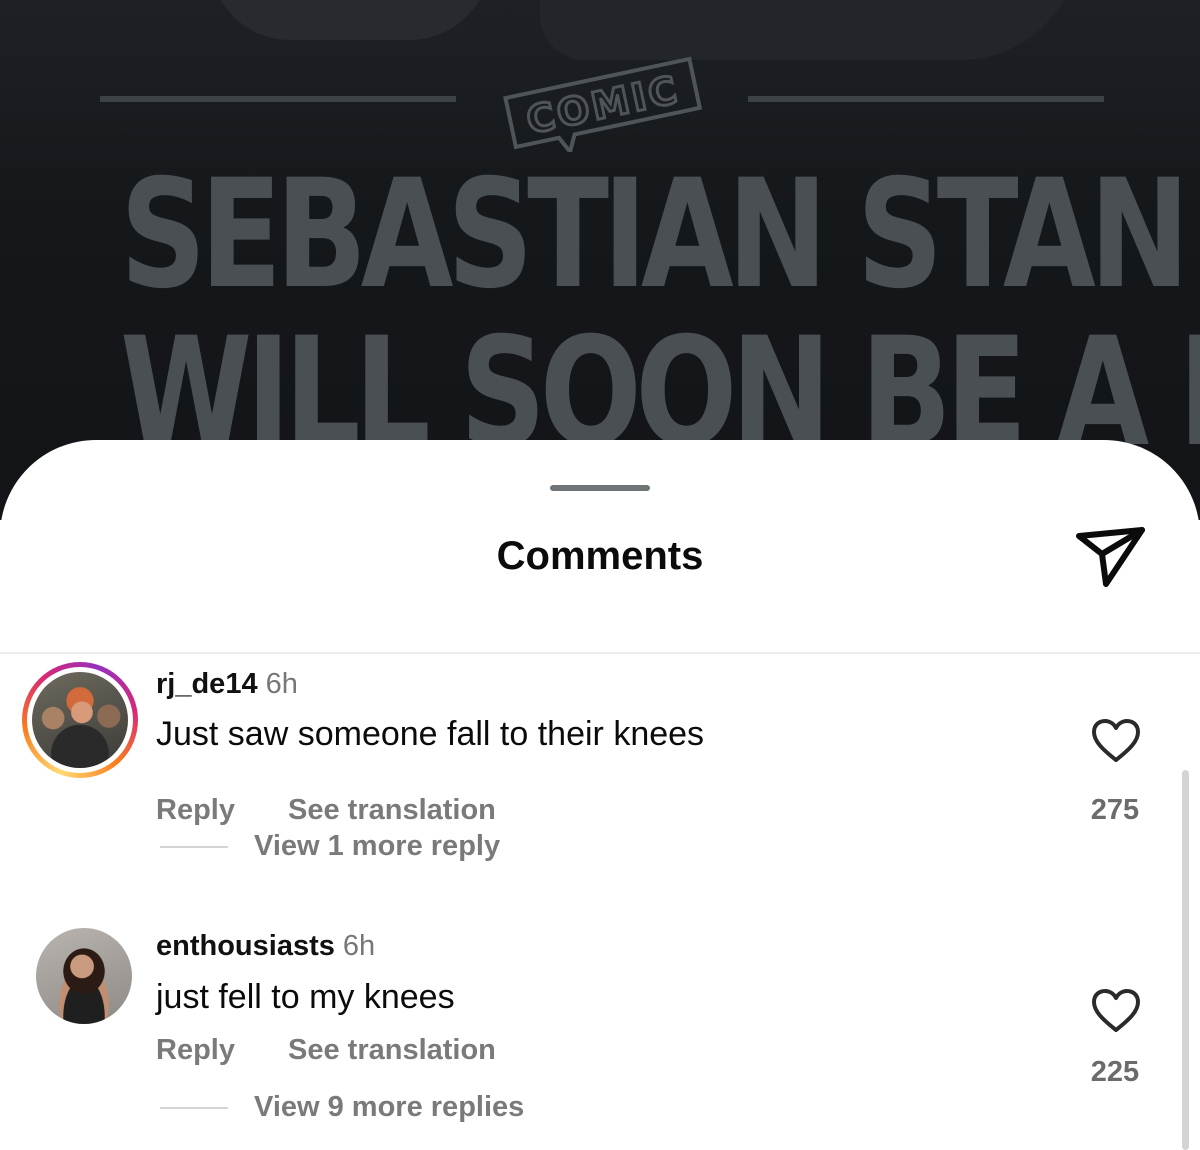  What do you see at coordinates (207, 684) in the screenshot?
I see `comment-username: rj_de14` at bounding box center [207, 684].